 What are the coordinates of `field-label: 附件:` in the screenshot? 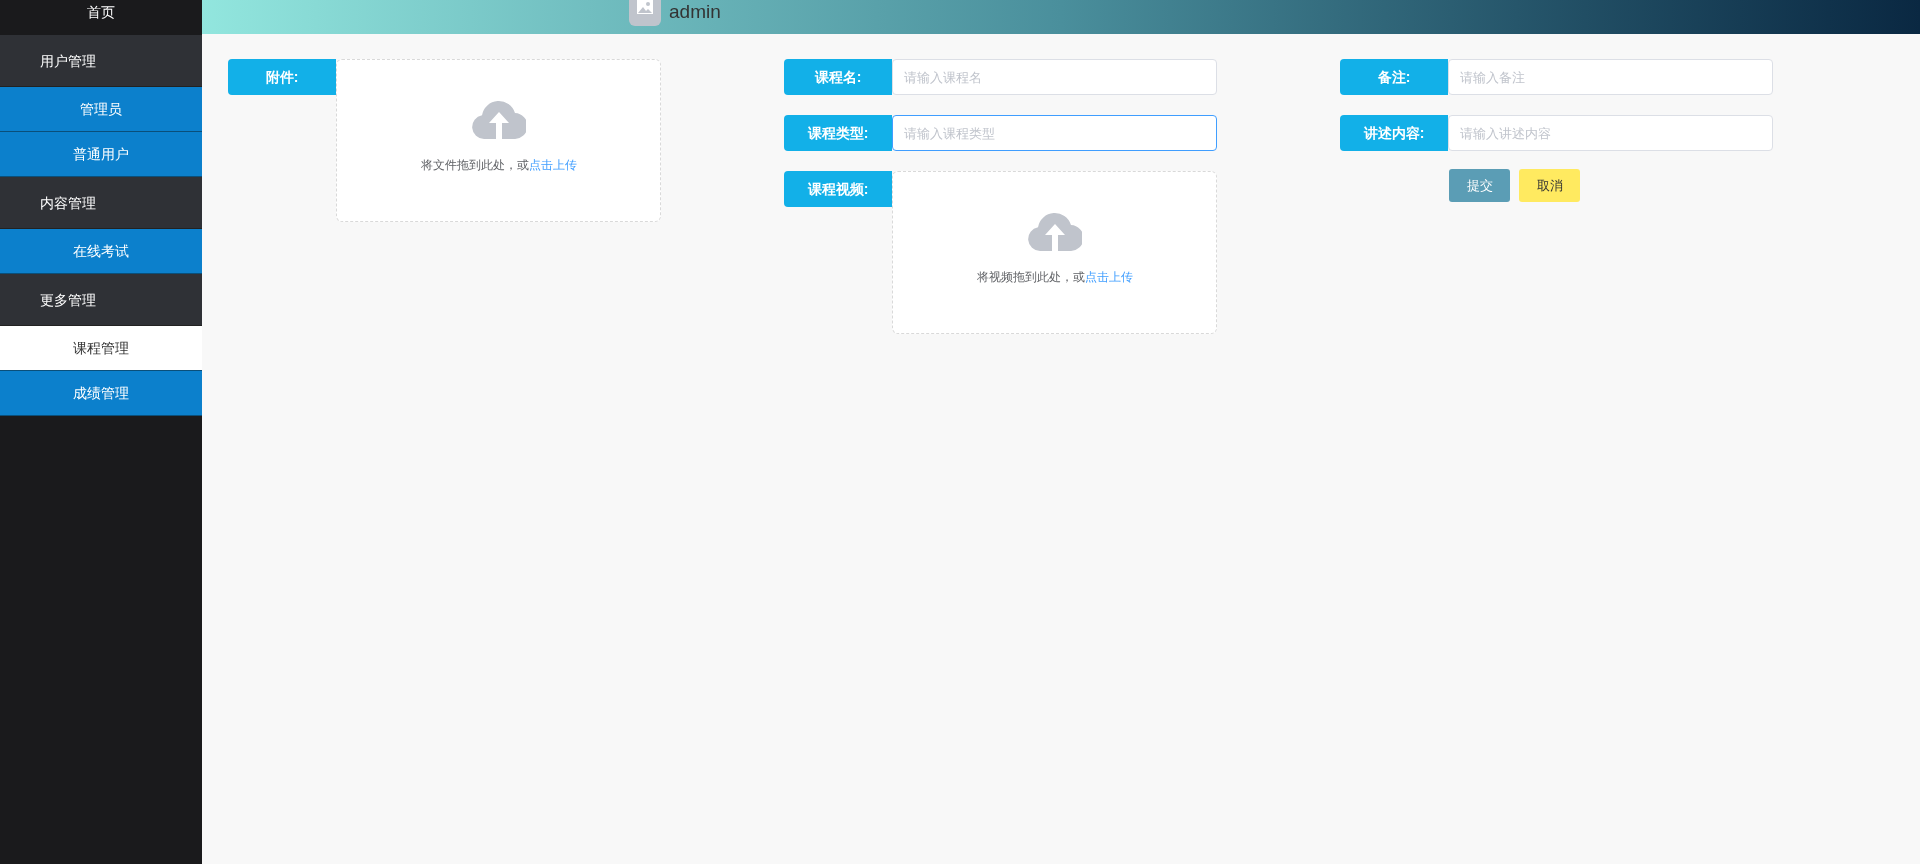 It's located at (282, 77).